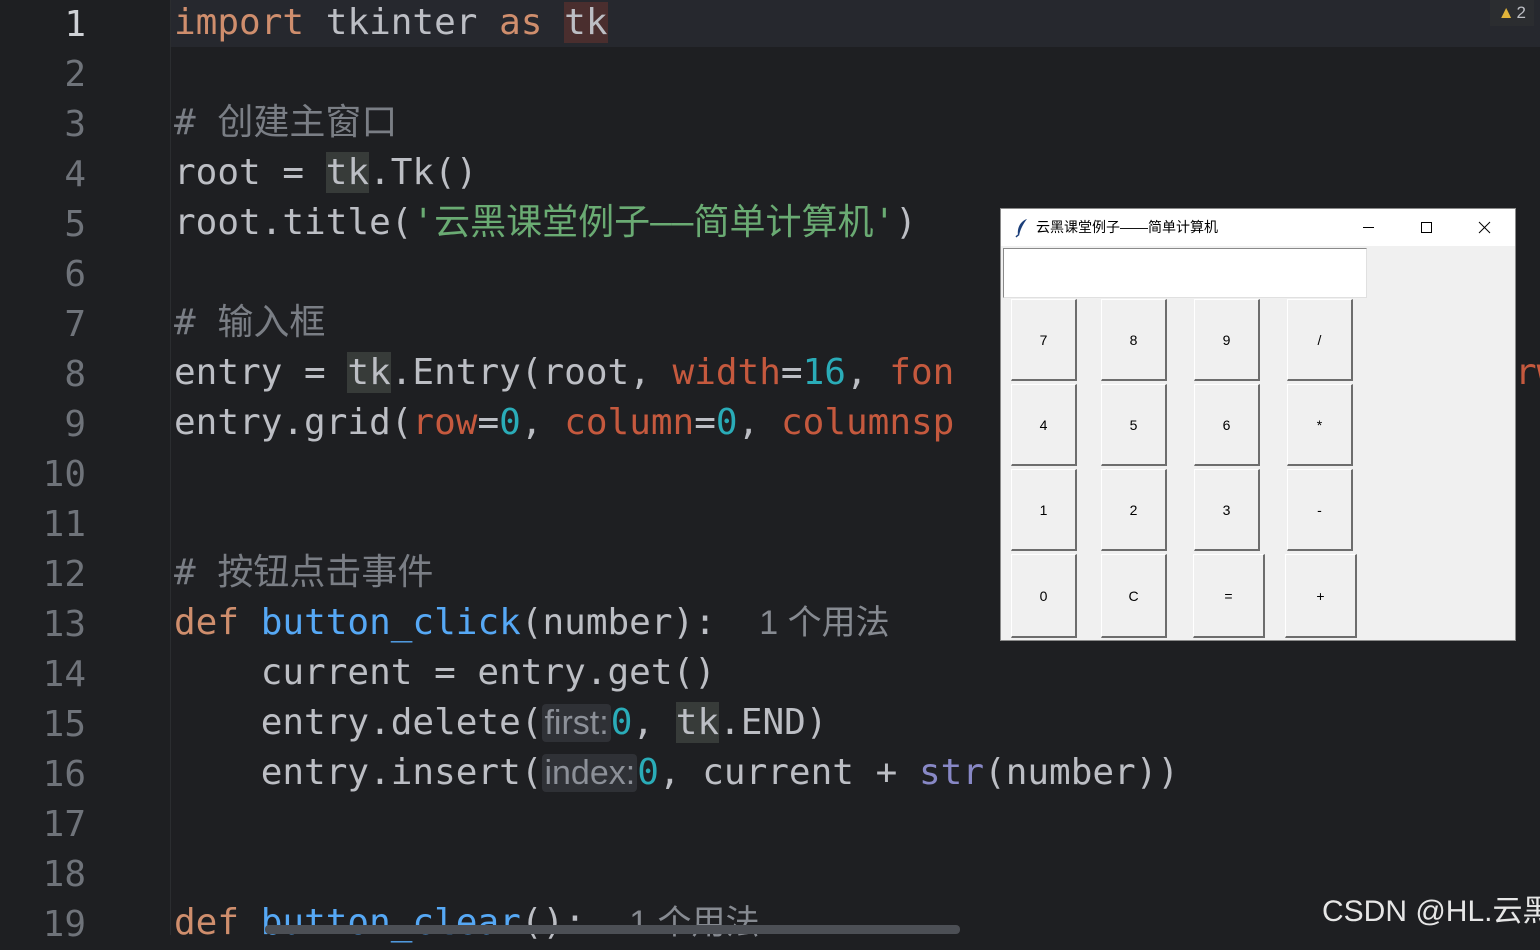 The height and width of the screenshot is (950, 1540). Describe the element at coordinates (1321, 596) in the screenshot. I see `calc-button-add: +` at that location.